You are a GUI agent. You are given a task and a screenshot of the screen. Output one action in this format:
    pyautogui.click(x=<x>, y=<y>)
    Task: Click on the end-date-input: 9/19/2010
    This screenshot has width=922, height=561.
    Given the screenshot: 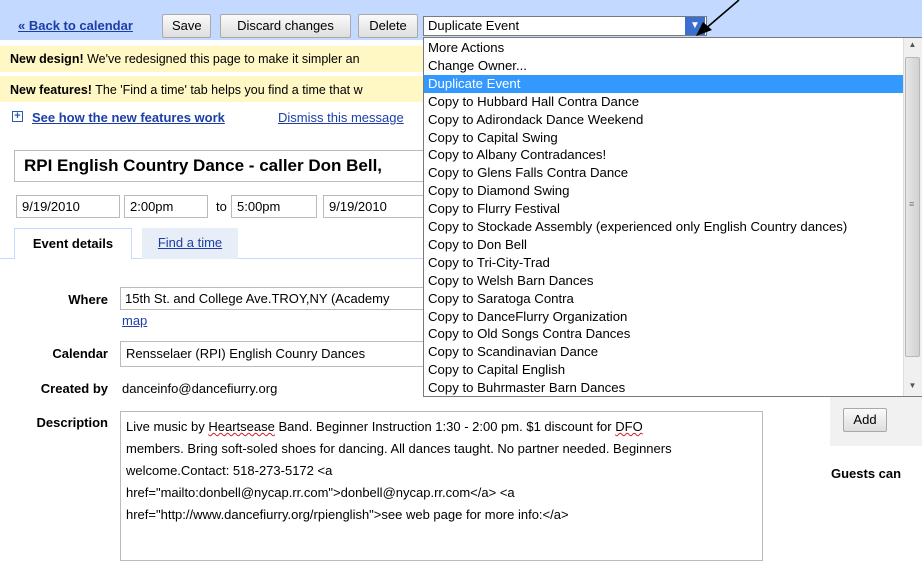 What is the action you would take?
    pyautogui.click(x=375, y=206)
    